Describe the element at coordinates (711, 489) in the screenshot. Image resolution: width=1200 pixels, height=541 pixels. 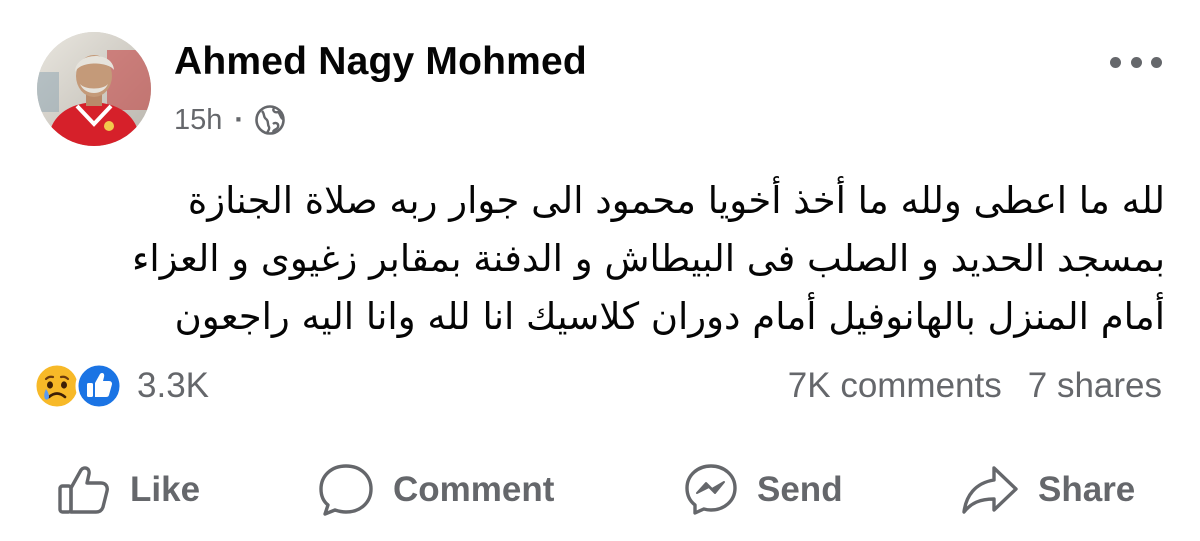
I see `messenger-icon` at that location.